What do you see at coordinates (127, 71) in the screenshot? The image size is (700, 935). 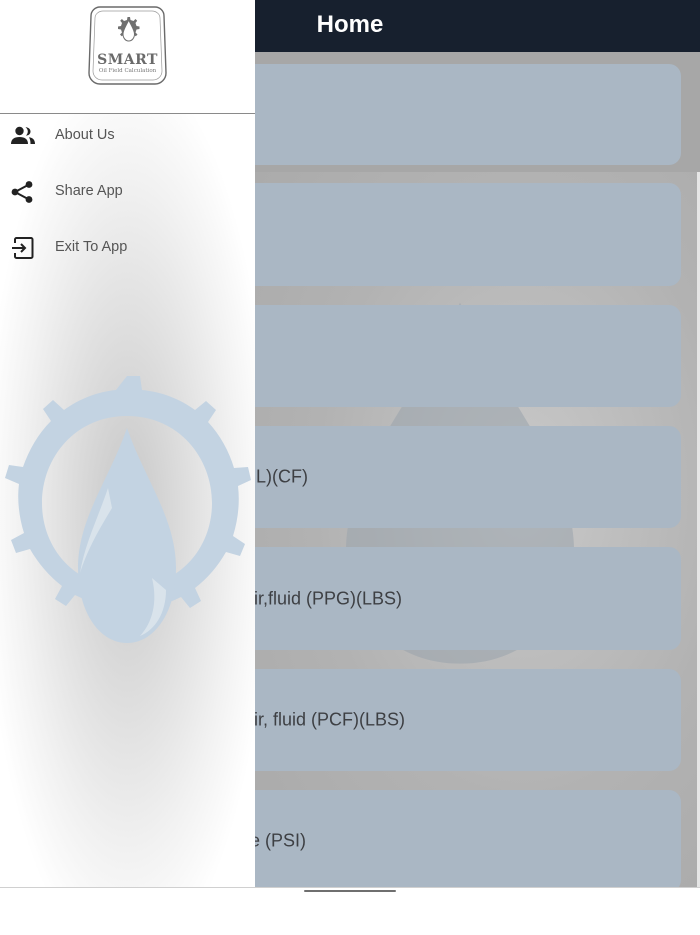 I see `logo-subtitle: Oil Field Calculation` at bounding box center [127, 71].